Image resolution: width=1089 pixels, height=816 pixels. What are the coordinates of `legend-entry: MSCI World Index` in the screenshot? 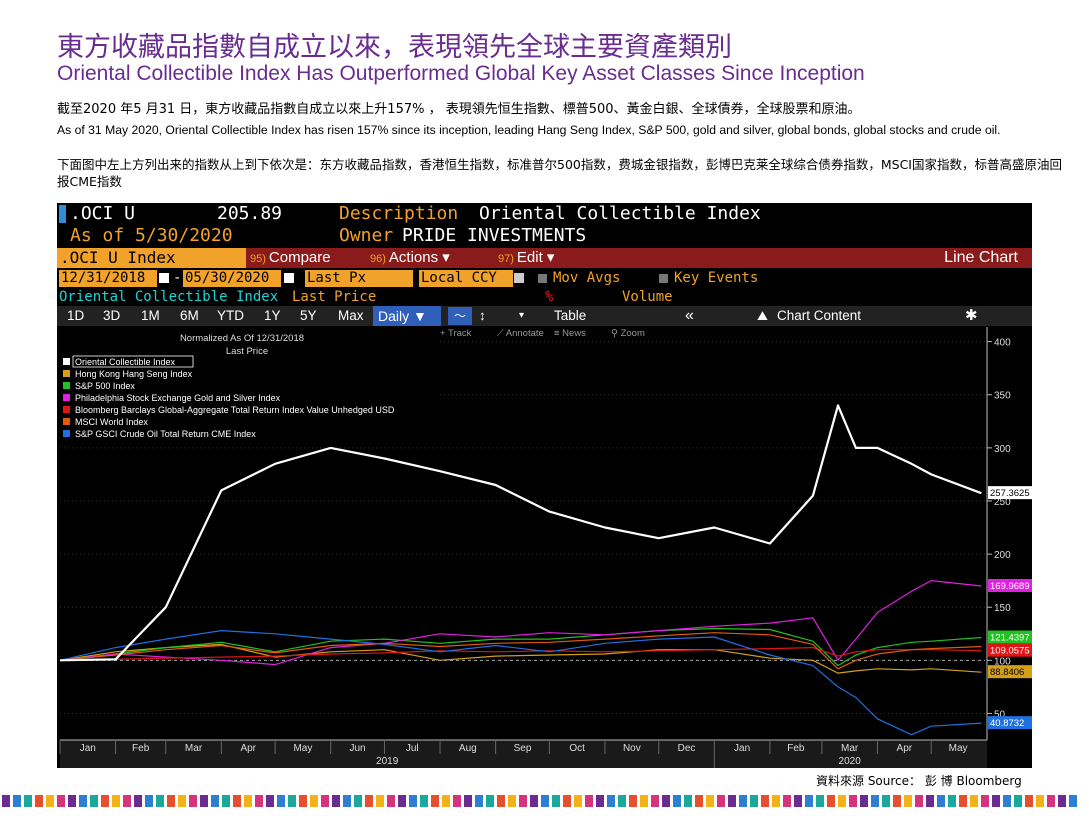 It's located at (111, 422).